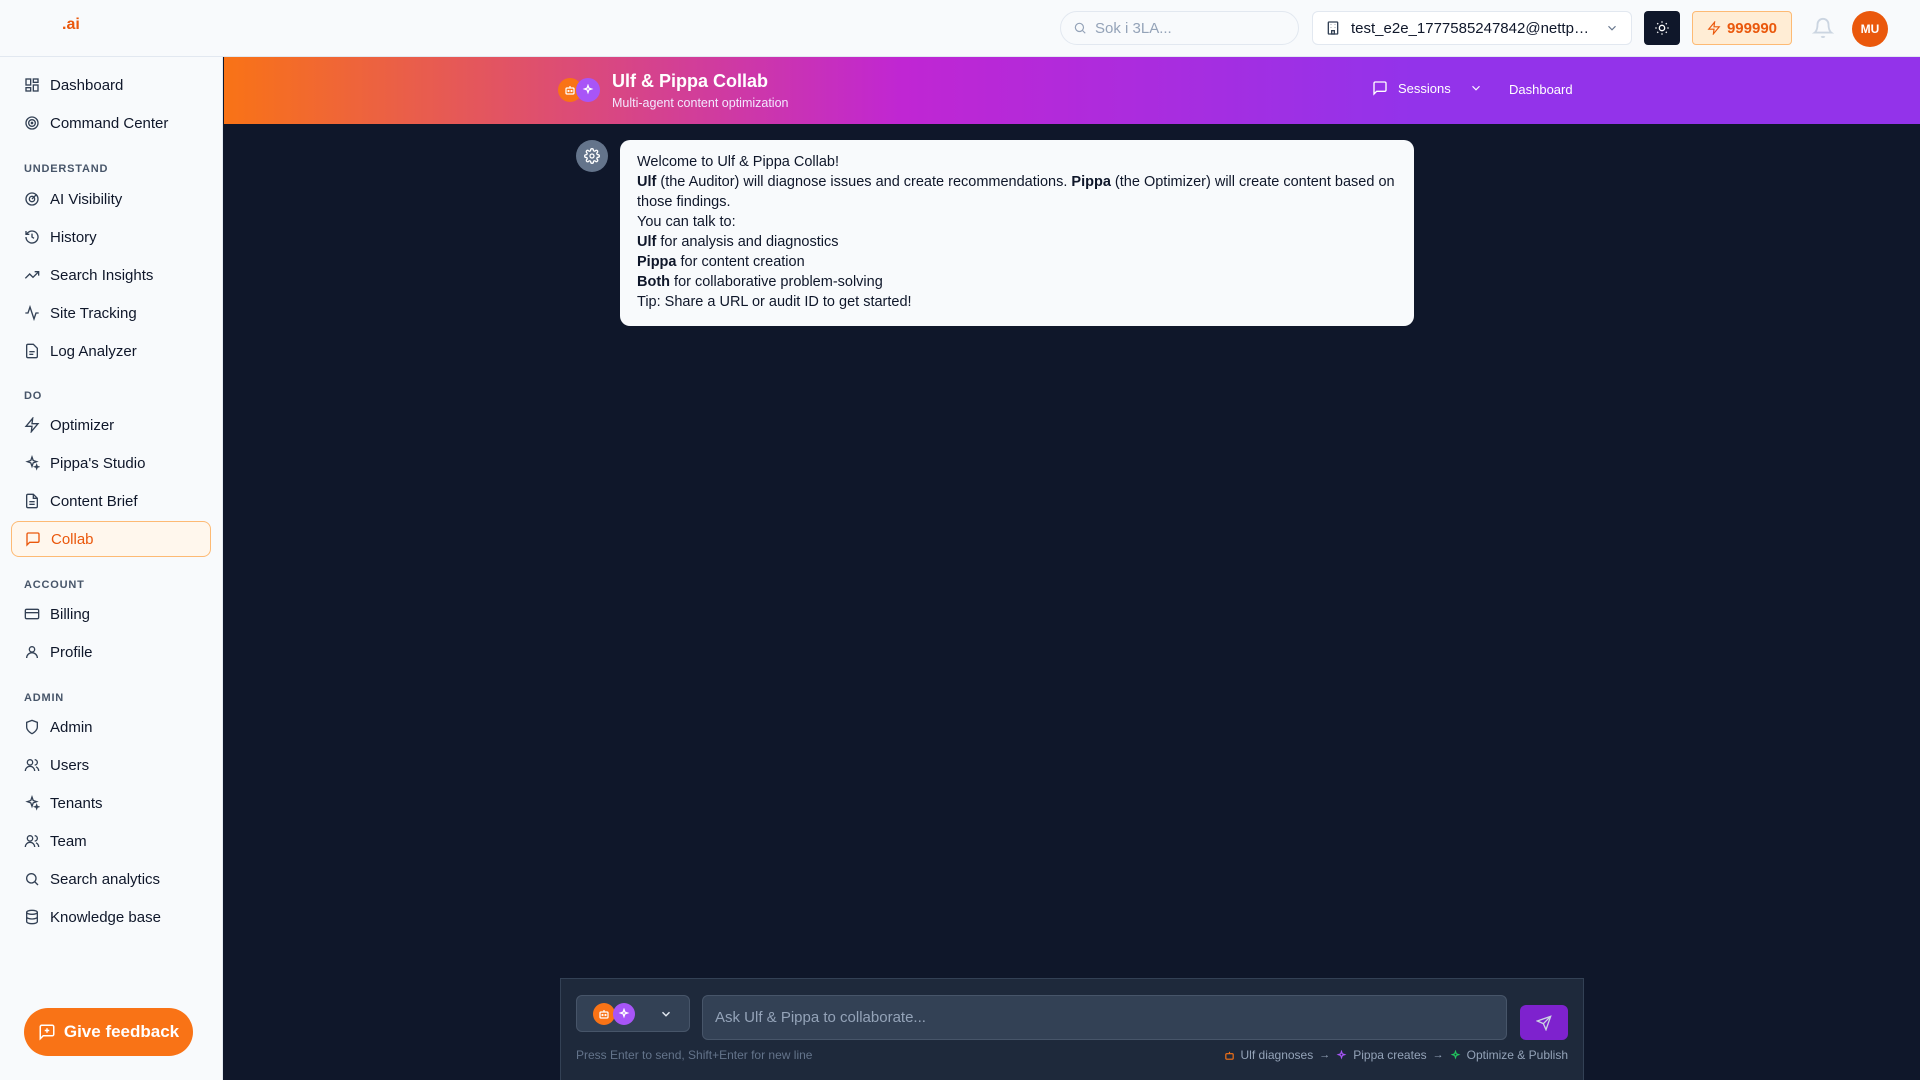 This screenshot has height=1080, width=1920. I want to click on agent-selector, so click(633, 1013).